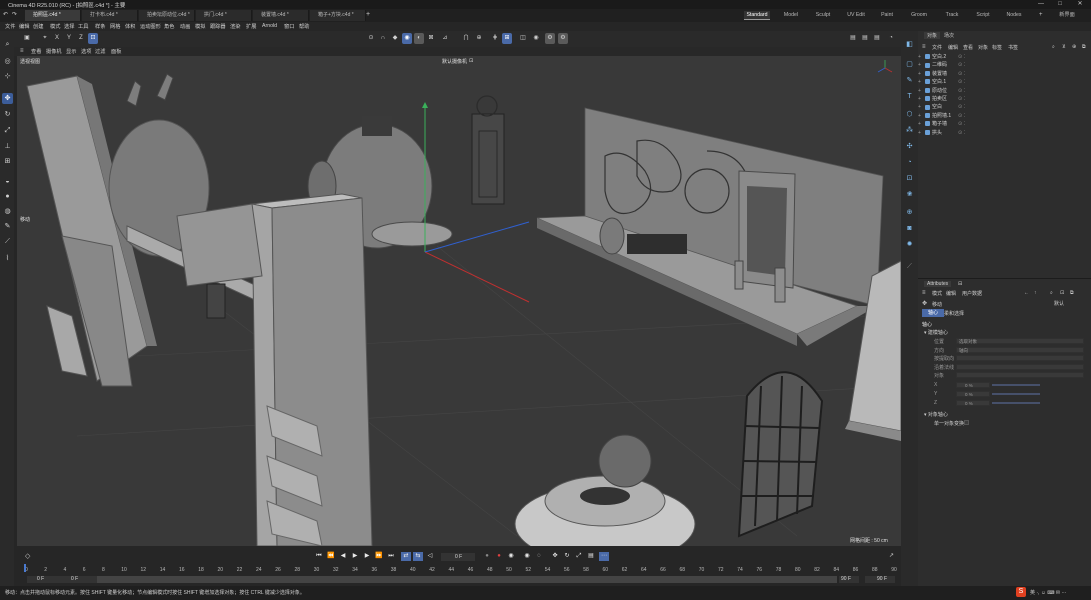 This screenshot has width=1091, height=600. Describe the element at coordinates (395, 38) in the screenshot. I see `polygons-mode-icon: ◆` at that location.